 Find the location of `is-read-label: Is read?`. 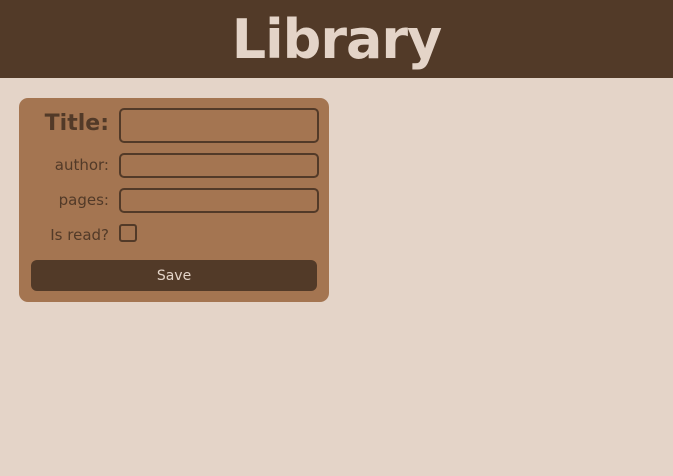

is-read-label: Is read? is located at coordinates (79, 235).